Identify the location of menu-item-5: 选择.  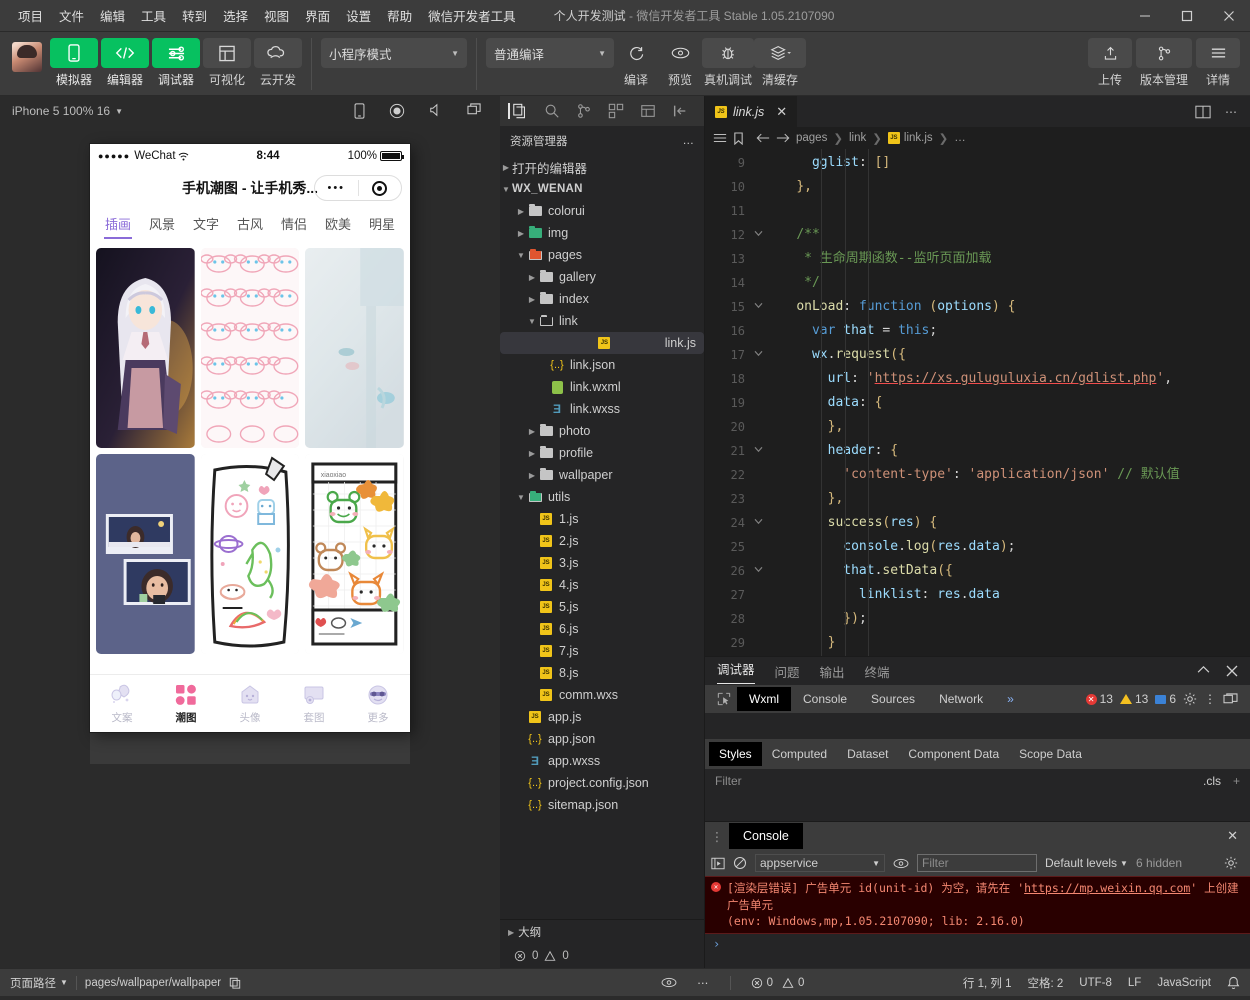
(235, 15).